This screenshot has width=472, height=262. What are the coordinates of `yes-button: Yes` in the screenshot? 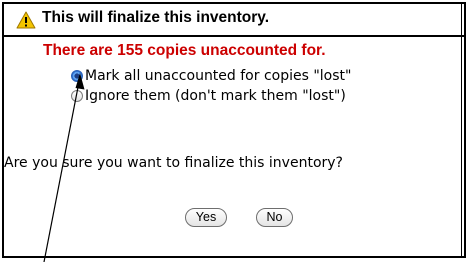 It's located at (206, 217).